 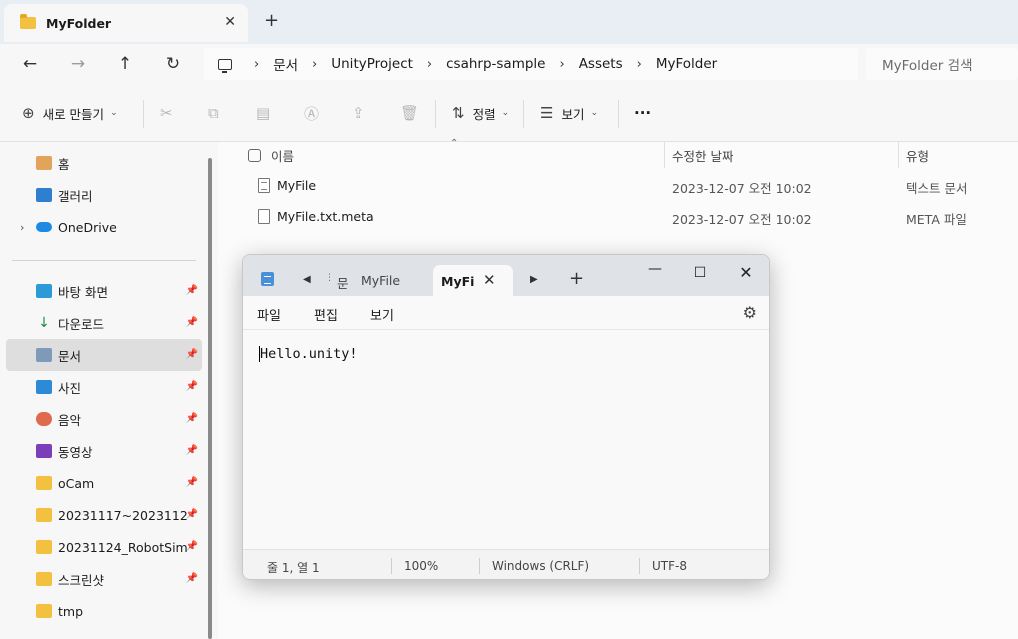 I want to click on search-input: MyFolder 검색, so click(x=942, y=64).